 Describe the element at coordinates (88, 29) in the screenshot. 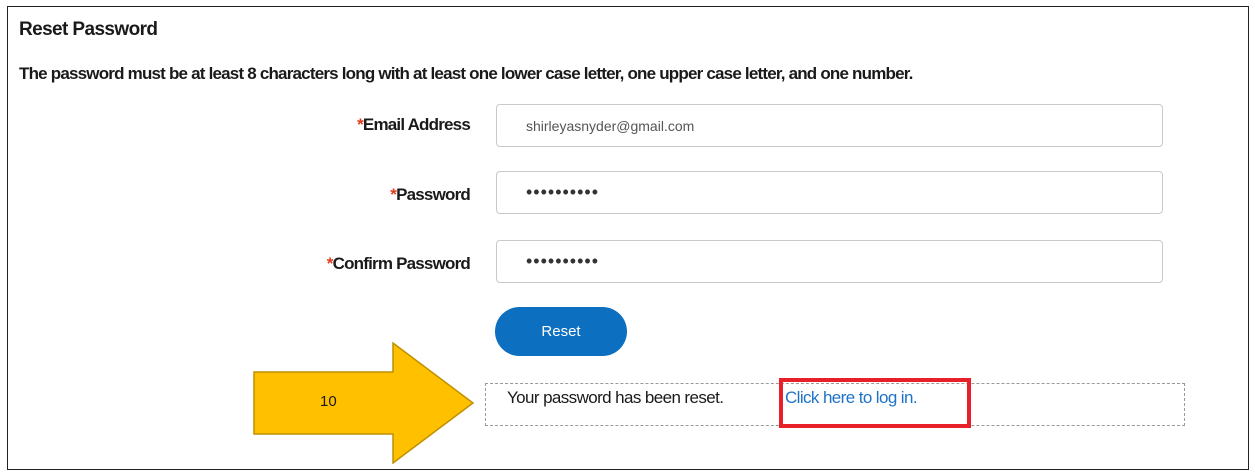

I see `page-title: Reset Password` at that location.